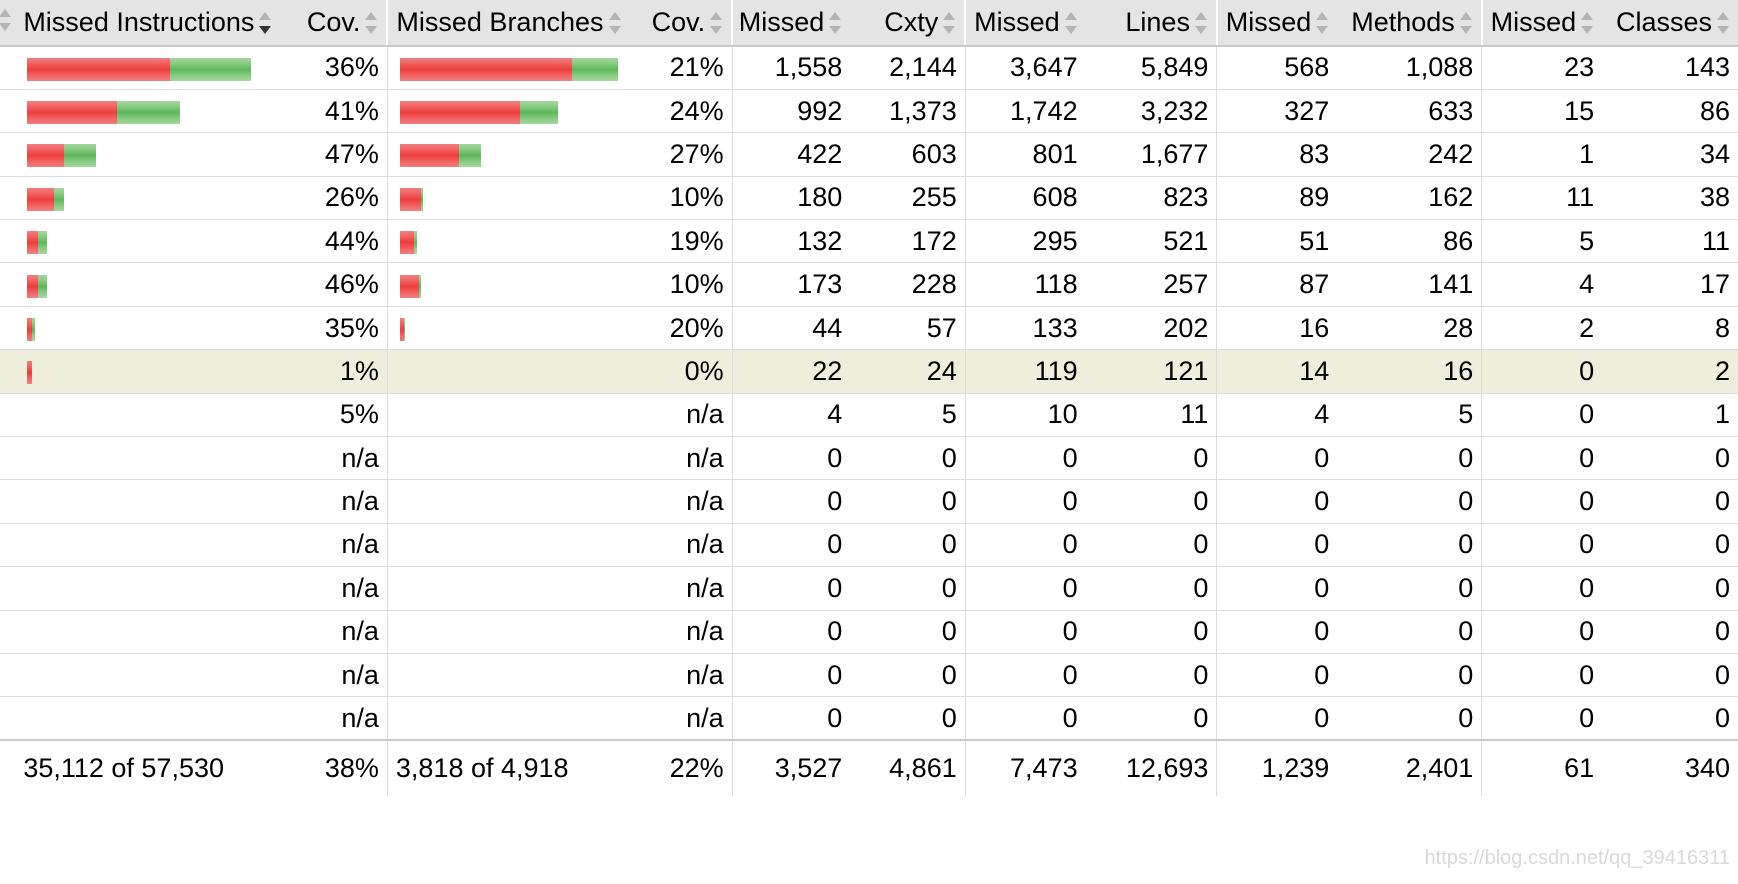 Image resolution: width=1738 pixels, height=884 pixels. Describe the element at coordinates (791, 284) in the screenshot. I see `cell-missed-cxty: 173` at that location.